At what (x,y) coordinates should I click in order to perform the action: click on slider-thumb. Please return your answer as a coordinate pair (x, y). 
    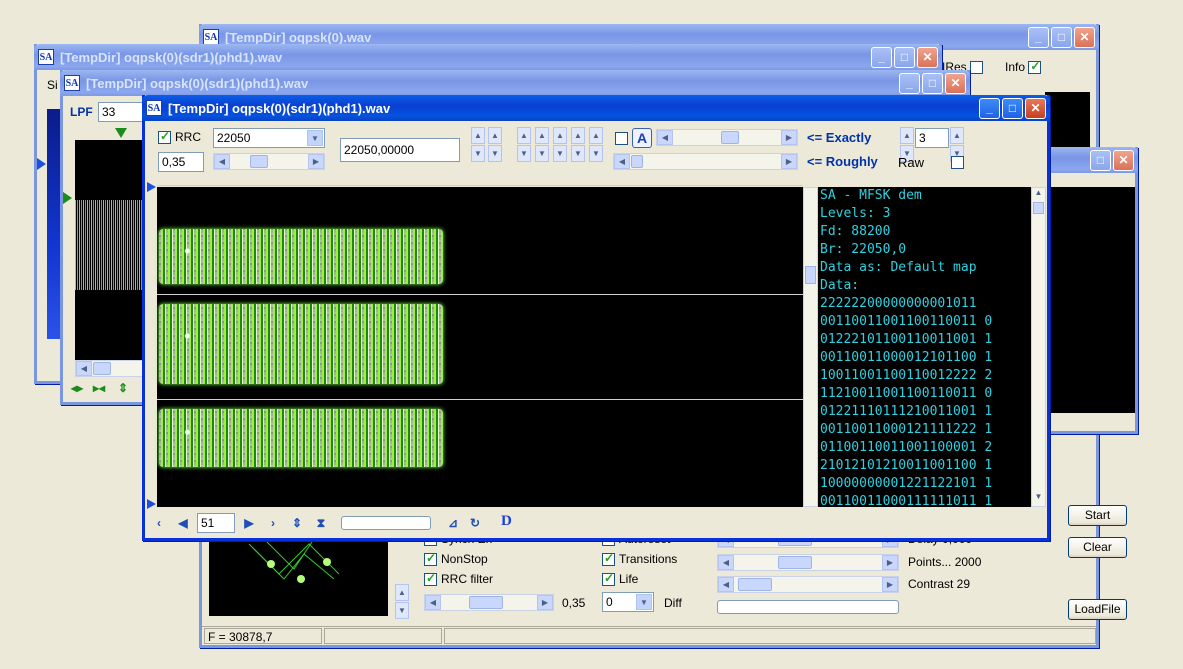
    Looking at the image, I should click on (755, 584).